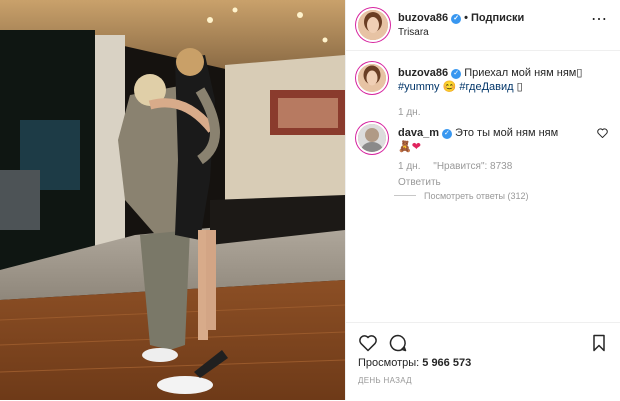 The image size is (620, 401). I want to click on author-avatar, so click(373, 25).